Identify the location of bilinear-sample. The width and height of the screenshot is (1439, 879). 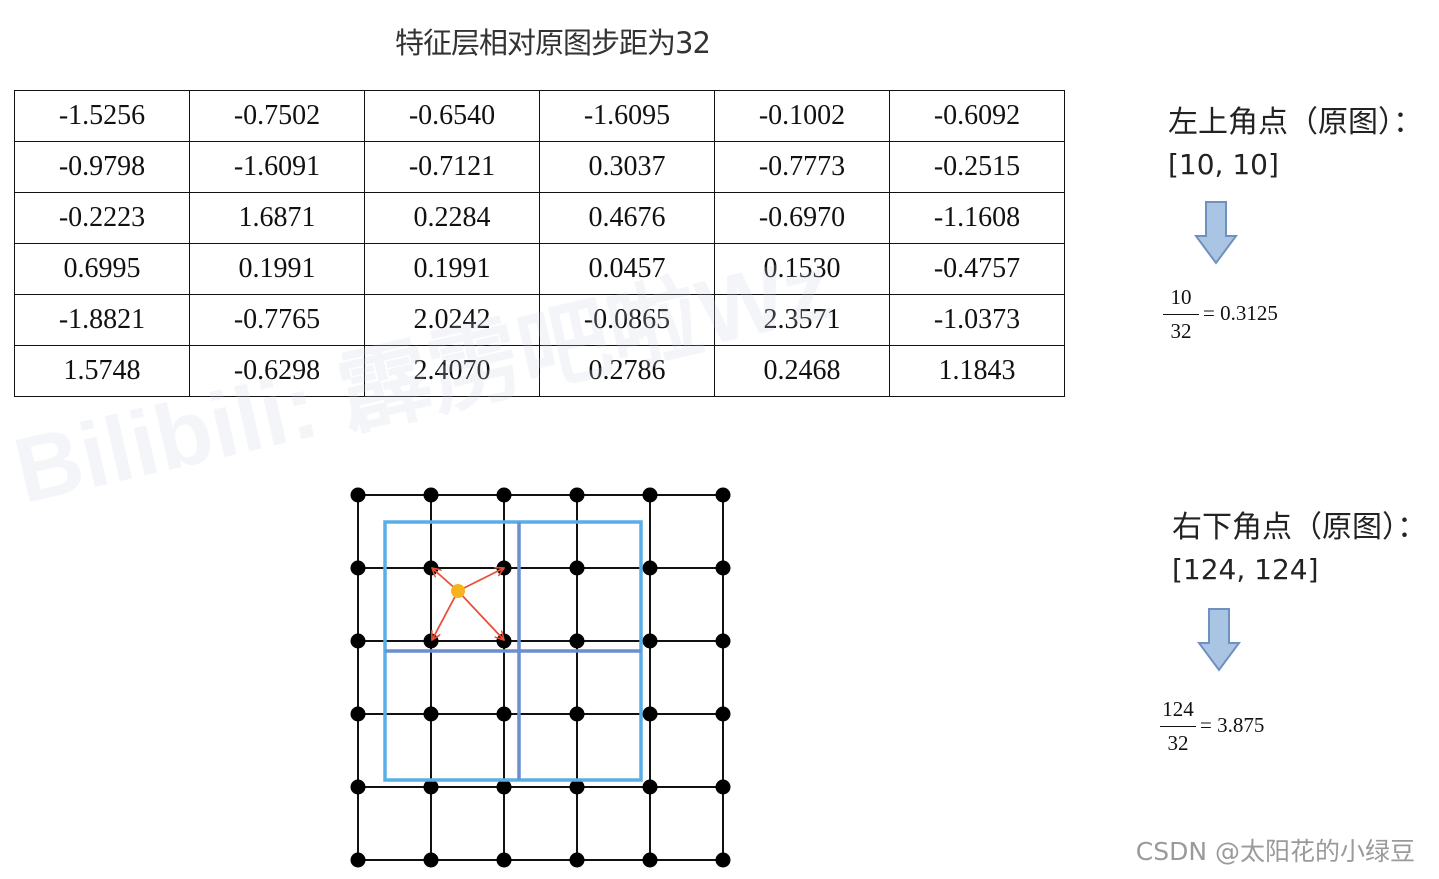
(468, 604).